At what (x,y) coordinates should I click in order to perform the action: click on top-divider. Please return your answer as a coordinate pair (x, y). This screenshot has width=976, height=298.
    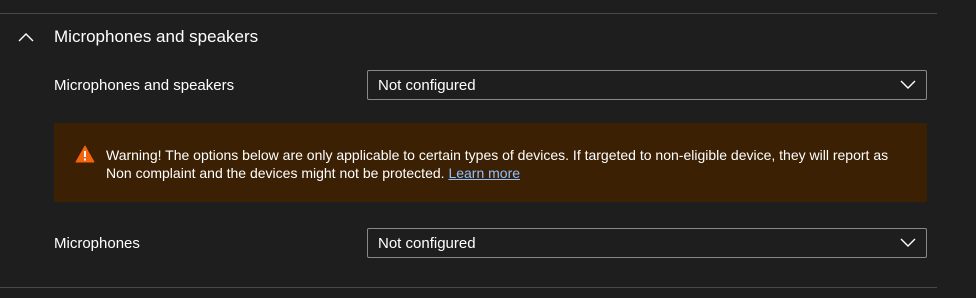
    Looking at the image, I should click on (468, 13).